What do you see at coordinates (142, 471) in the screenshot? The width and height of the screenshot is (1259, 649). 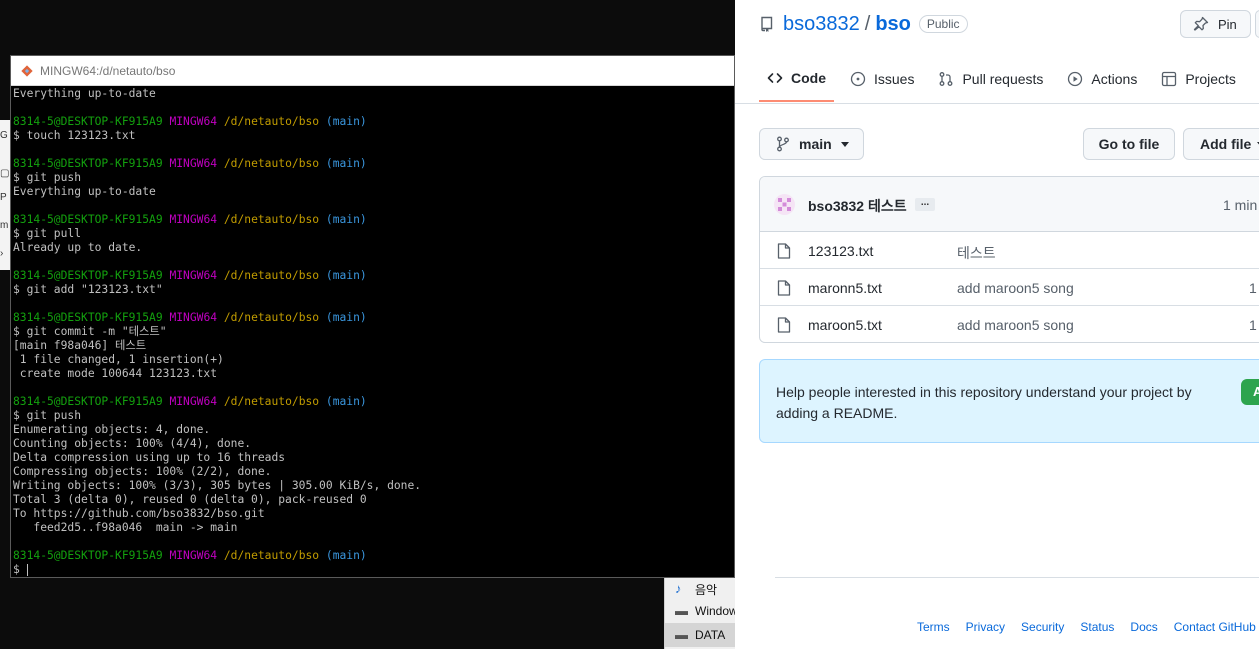 I see `terminal-output-line: Compressing objects: 100% (2/2), done.` at bounding box center [142, 471].